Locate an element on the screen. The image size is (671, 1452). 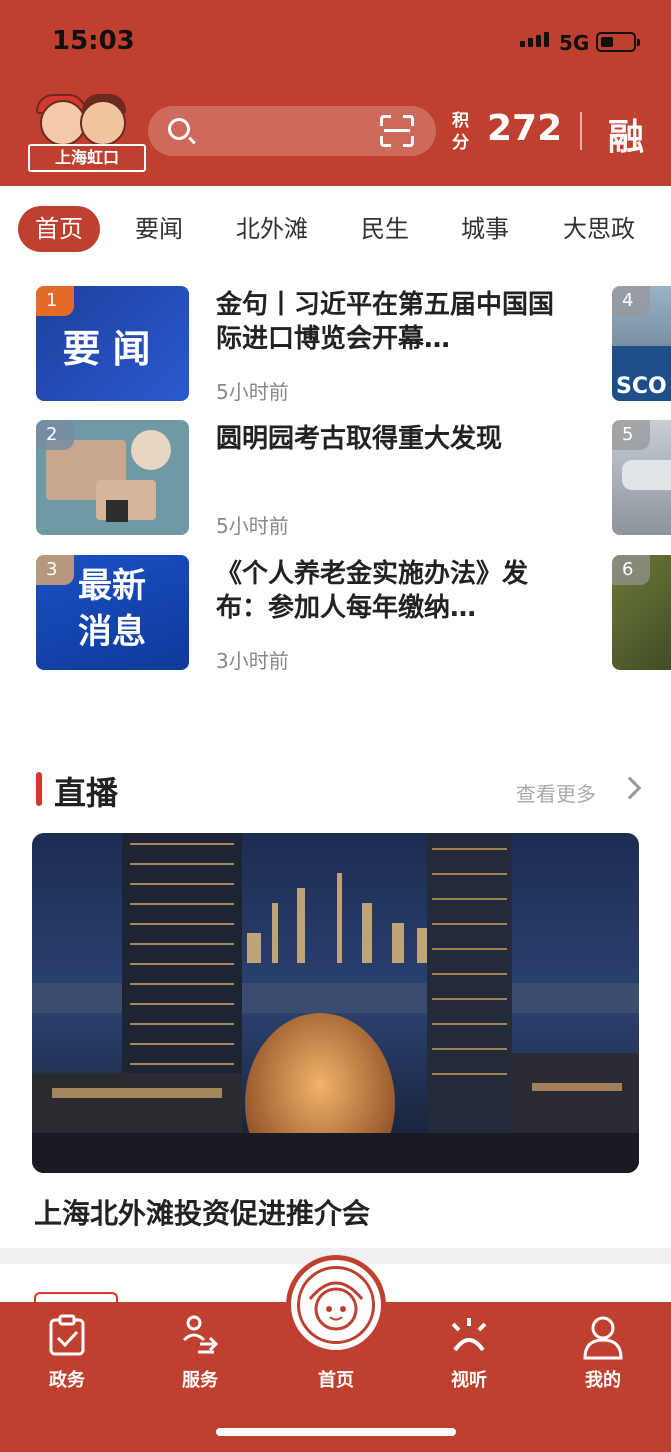
broadcast-icon is located at coordinates (469, 1337).